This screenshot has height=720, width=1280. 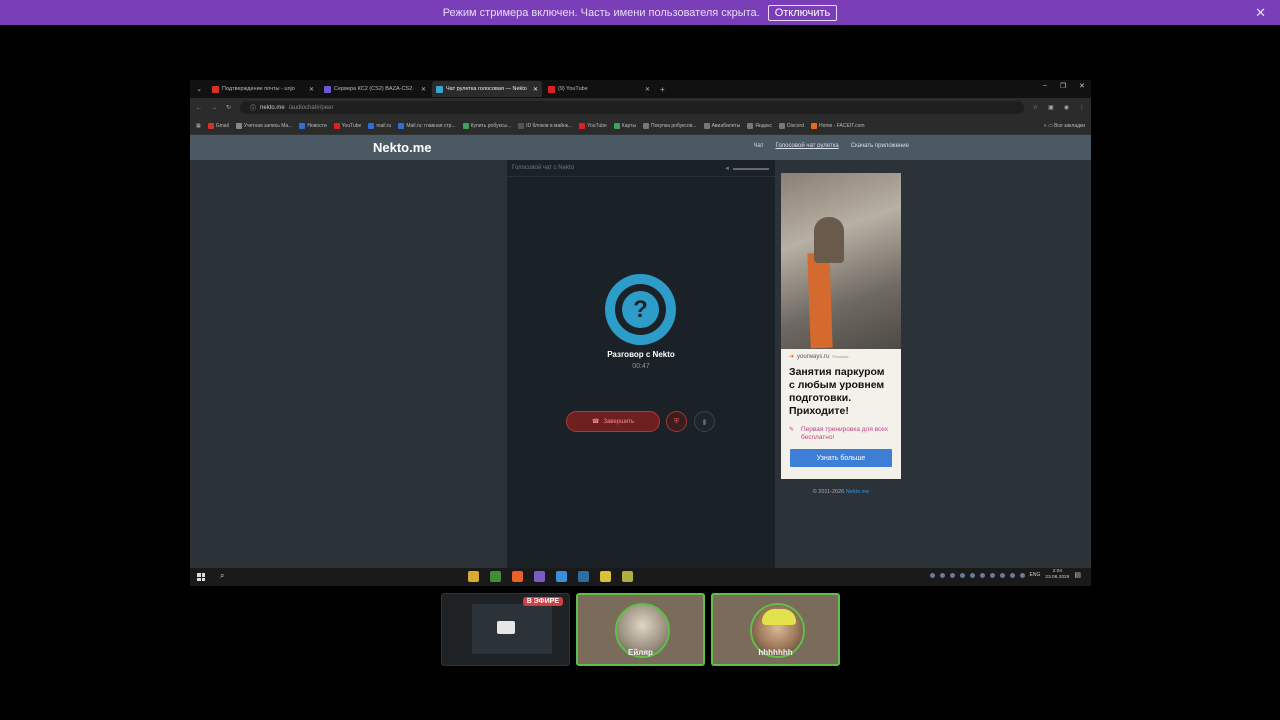 I want to click on bookmark-item: Карты, so click(x=624, y=125).